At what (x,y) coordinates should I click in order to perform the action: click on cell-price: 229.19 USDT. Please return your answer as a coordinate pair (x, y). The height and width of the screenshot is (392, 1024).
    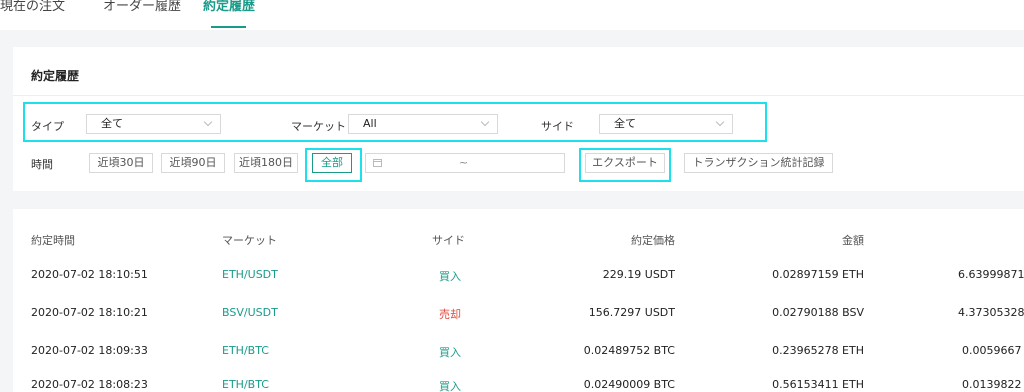
    Looking at the image, I should click on (638, 274).